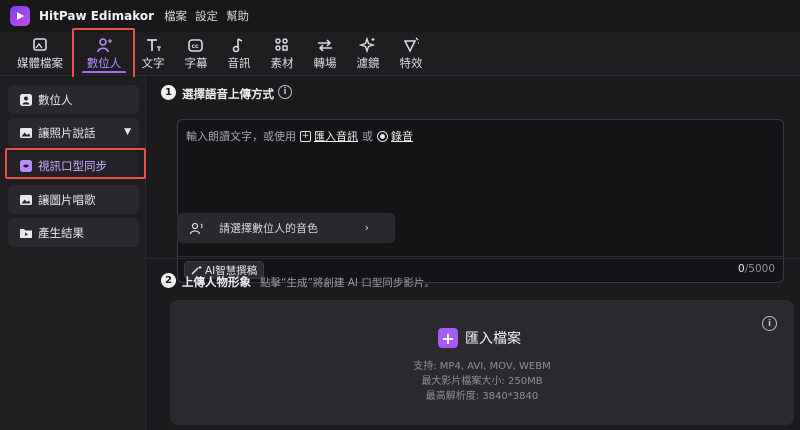  What do you see at coordinates (347, 283) in the screenshot?
I see `step-hint: 點擊“生成”將創建 AI 口型同步影片。` at bounding box center [347, 283].